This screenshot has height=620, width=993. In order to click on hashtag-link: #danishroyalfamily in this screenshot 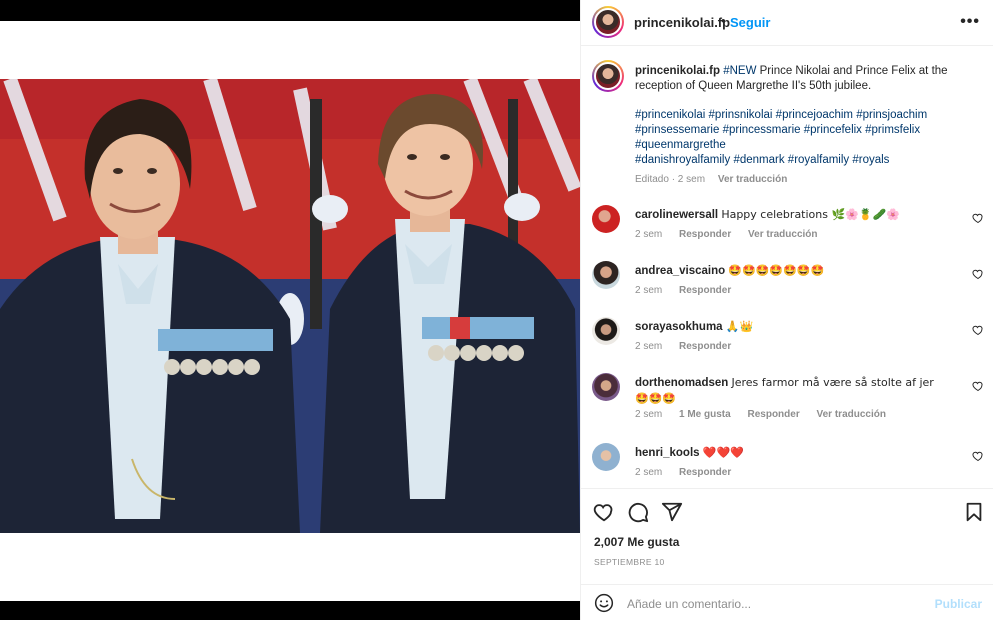, I will do `click(682, 160)`.